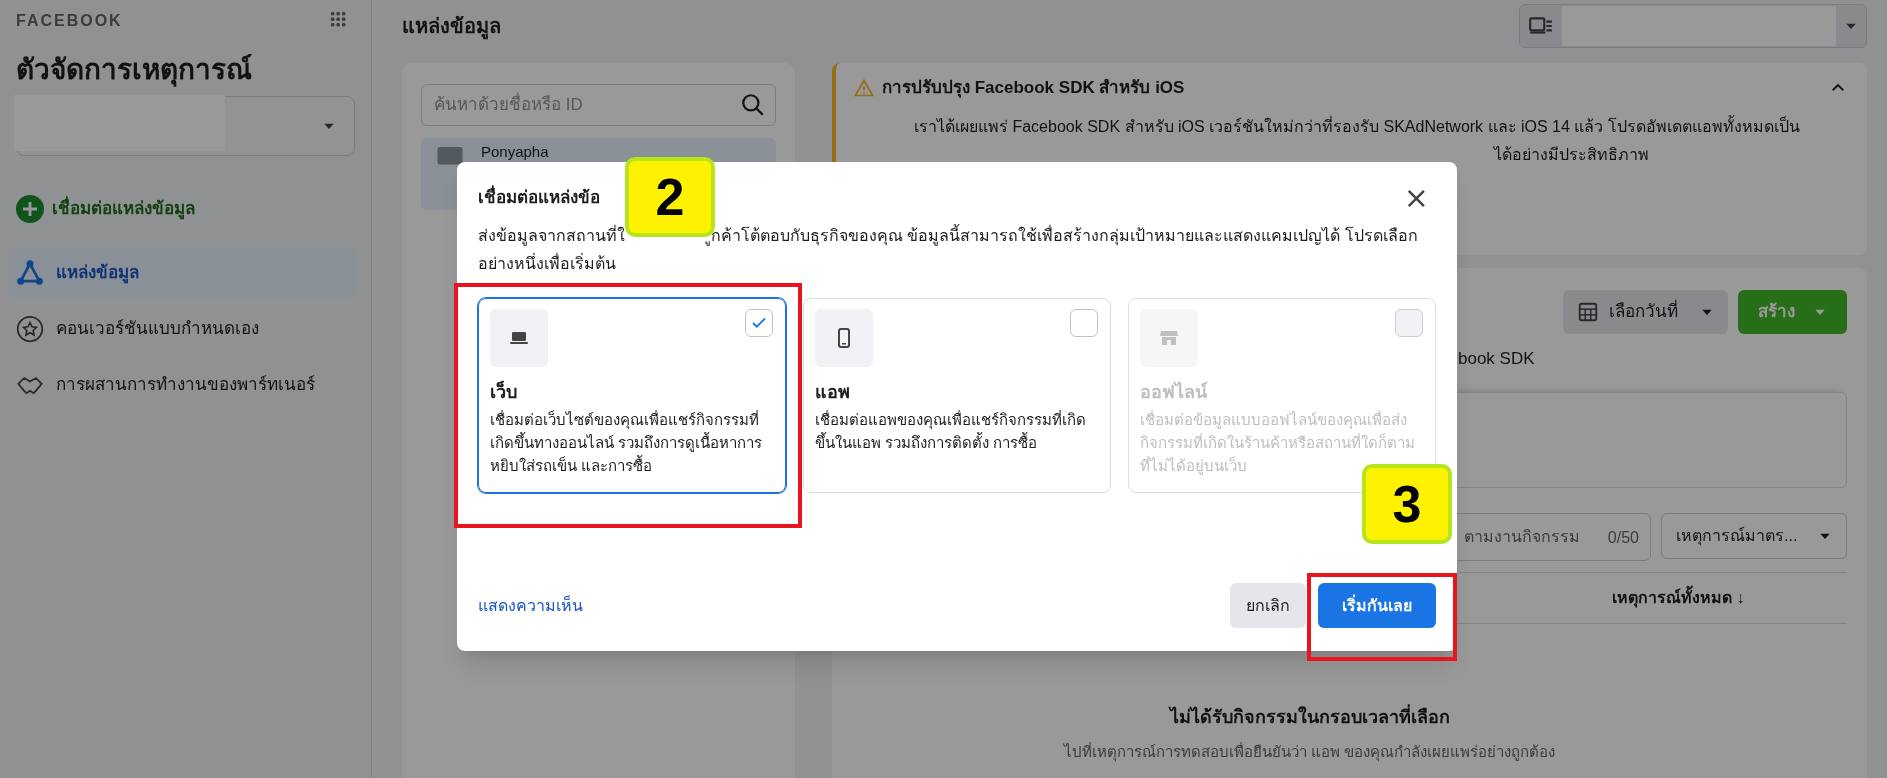 Image resolution: width=1887 pixels, height=778 pixels. Describe the element at coordinates (1572, 154) in the screenshot. I see `notice-text: ได้อย่างมีประสิทธิภาพ` at that location.